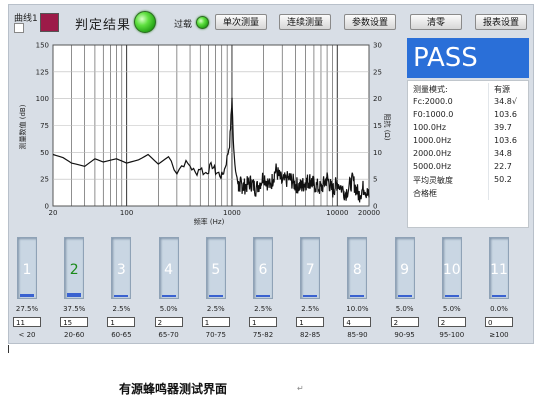 The height and width of the screenshot is (420, 541). Describe the element at coordinates (145, 22) in the screenshot. I see `judge-result-led-icon` at that location.